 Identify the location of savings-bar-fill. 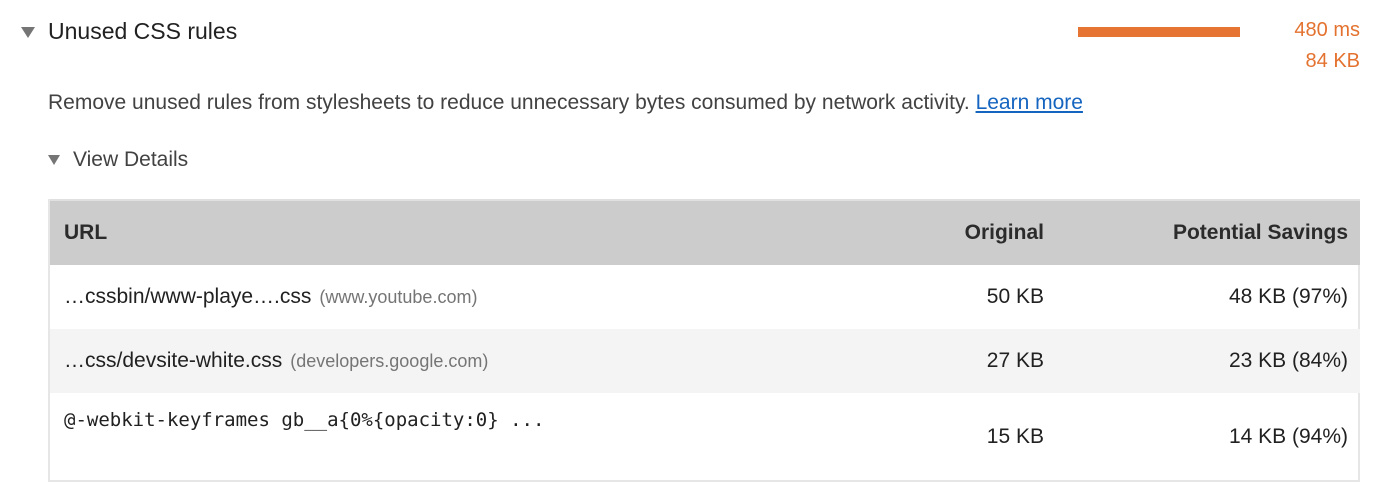
(1159, 32).